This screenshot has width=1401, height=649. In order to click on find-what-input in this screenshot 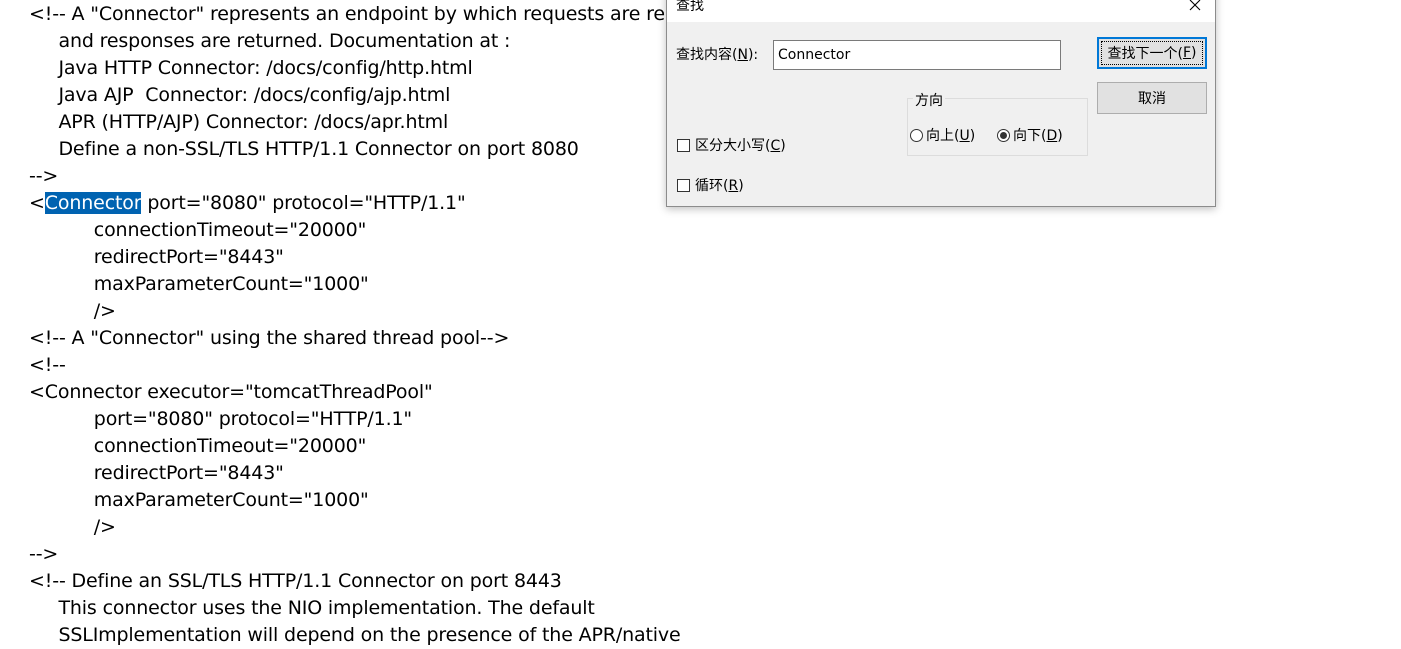, I will do `click(917, 55)`.